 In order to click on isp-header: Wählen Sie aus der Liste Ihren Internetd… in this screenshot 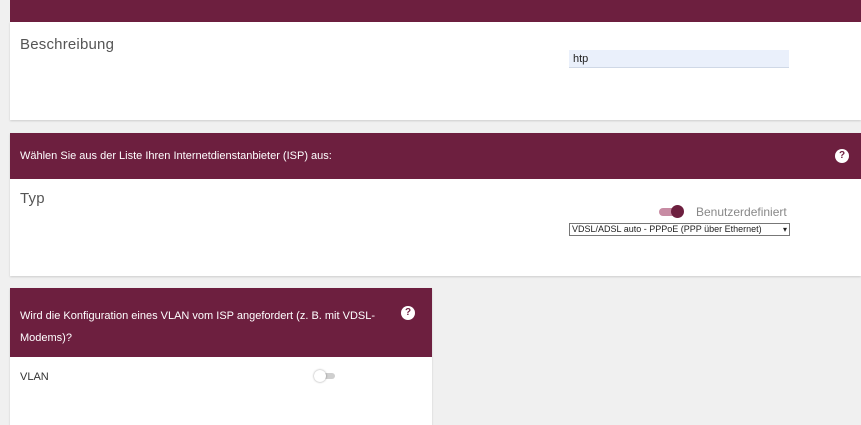, I will do `click(435, 156)`.